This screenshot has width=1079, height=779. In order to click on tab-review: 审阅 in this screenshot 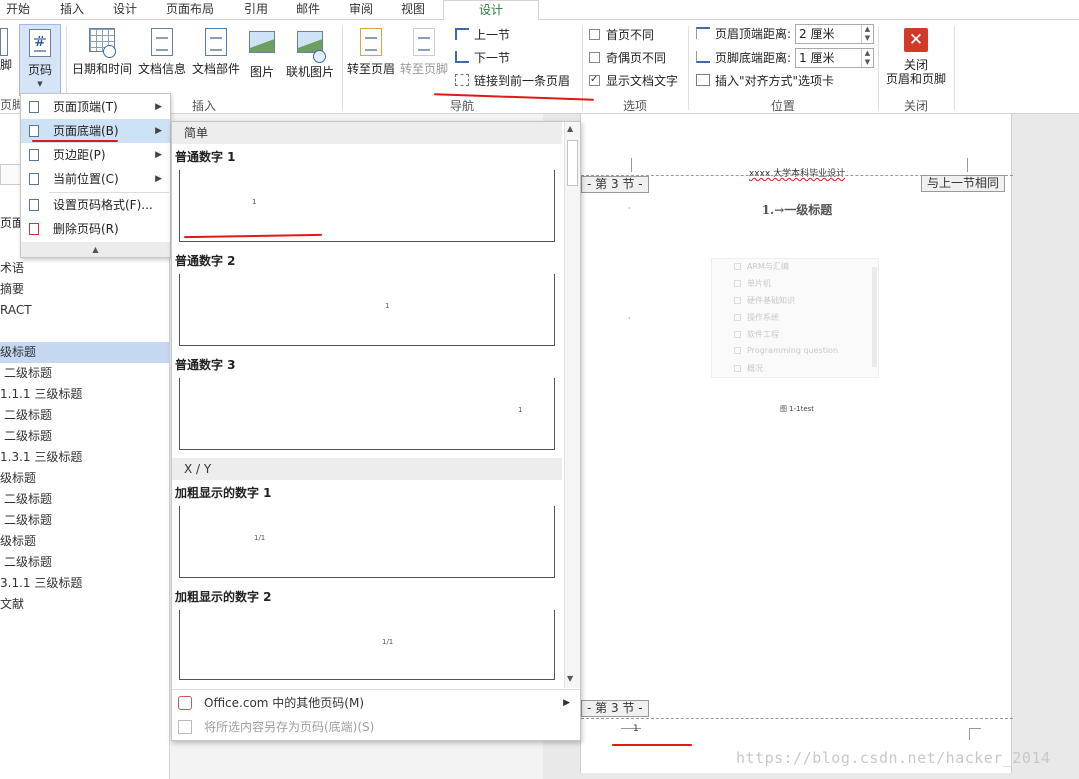, I will do `click(361, 10)`.